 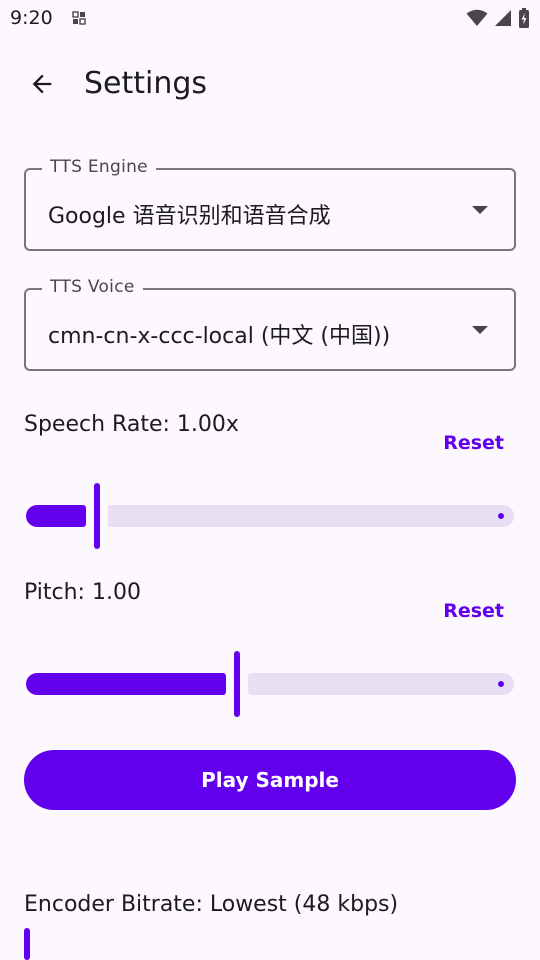 What do you see at coordinates (211, 904) in the screenshot?
I see `encoder-bitrate-label: Encoder Bitrate: Lowest (48 kbps)` at bounding box center [211, 904].